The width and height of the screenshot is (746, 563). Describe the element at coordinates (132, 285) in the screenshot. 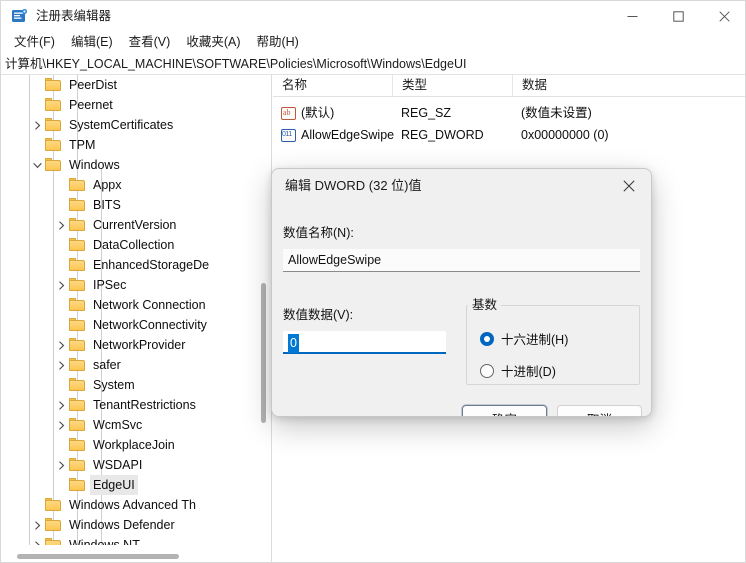

I see `tree-item-ipsec: IPSec` at that location.